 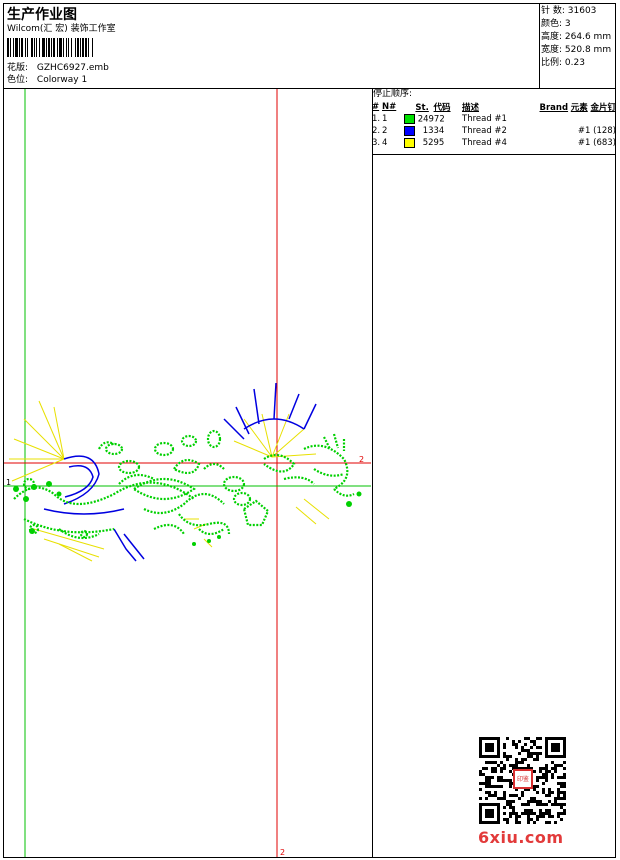 I want to click on colorway-value: Colorway 1, so click(x=62, y=80).